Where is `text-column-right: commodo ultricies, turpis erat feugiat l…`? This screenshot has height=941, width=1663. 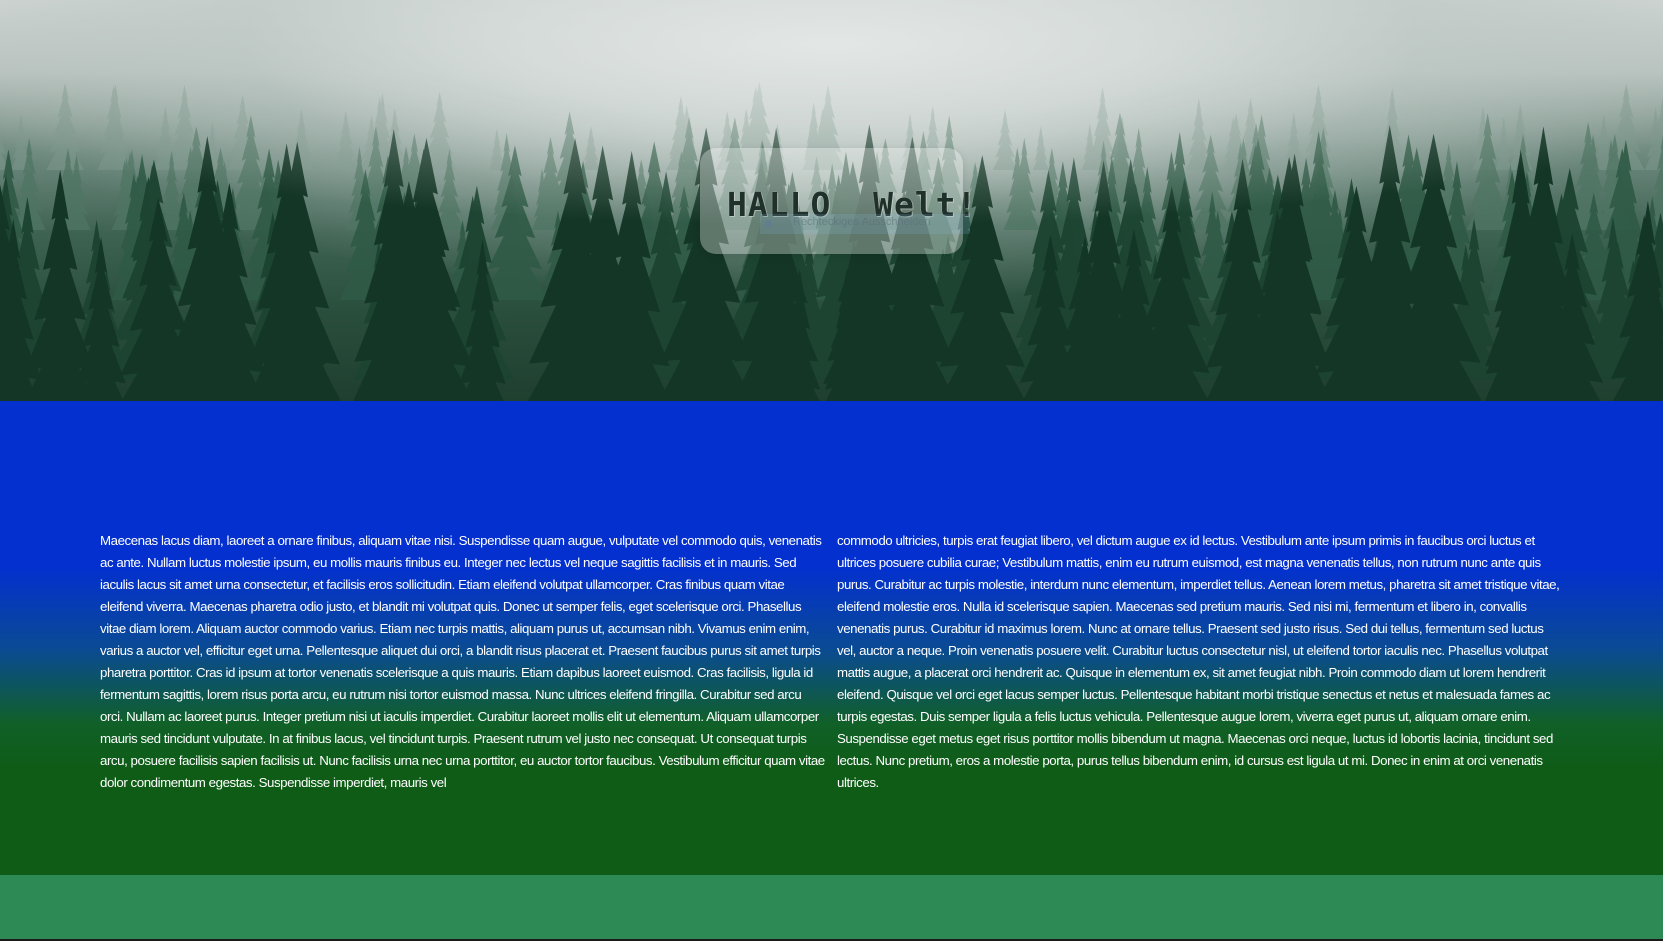 text-column-right: commodo ultricies, turpis erat feugiat l… is located at coordinates (1198, 662).